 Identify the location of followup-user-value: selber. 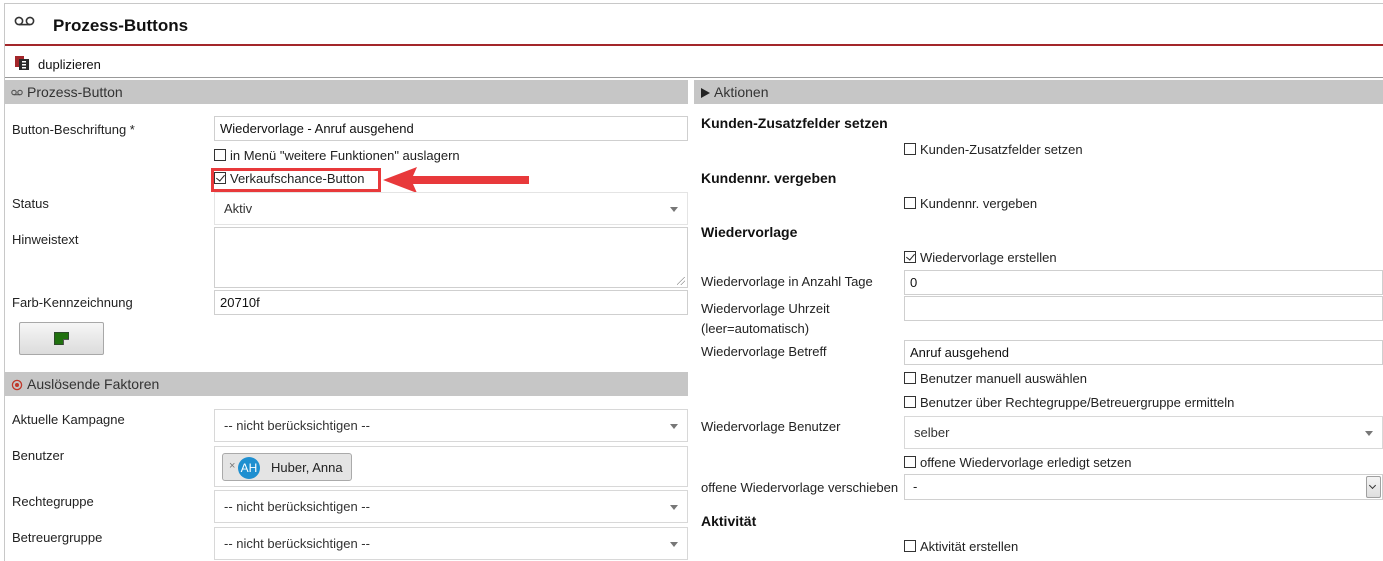
(932, 432).